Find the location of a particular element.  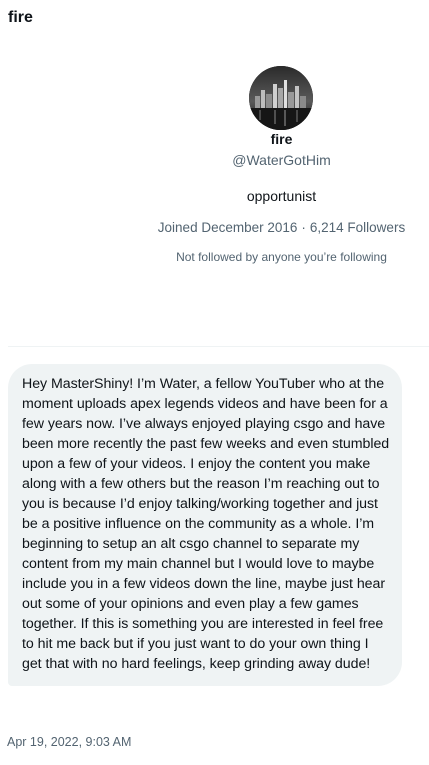

profile-handle: @WaterGotHim is located at coordinates (281, 160).